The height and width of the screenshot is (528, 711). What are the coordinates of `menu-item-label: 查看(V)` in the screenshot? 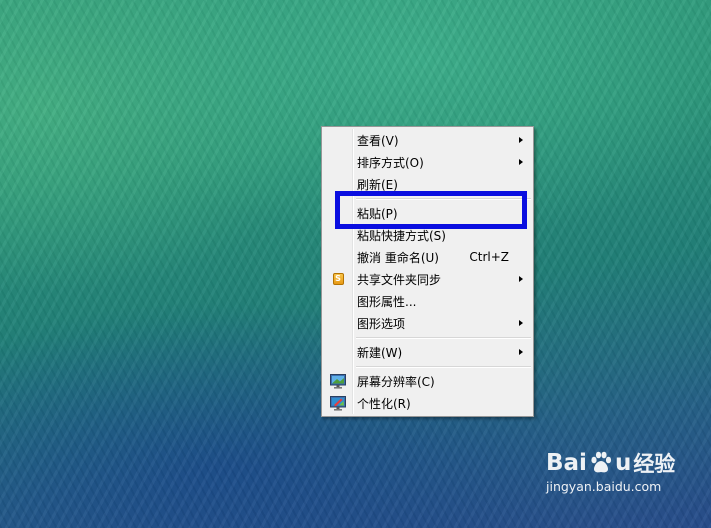 It's located at (378, 140).